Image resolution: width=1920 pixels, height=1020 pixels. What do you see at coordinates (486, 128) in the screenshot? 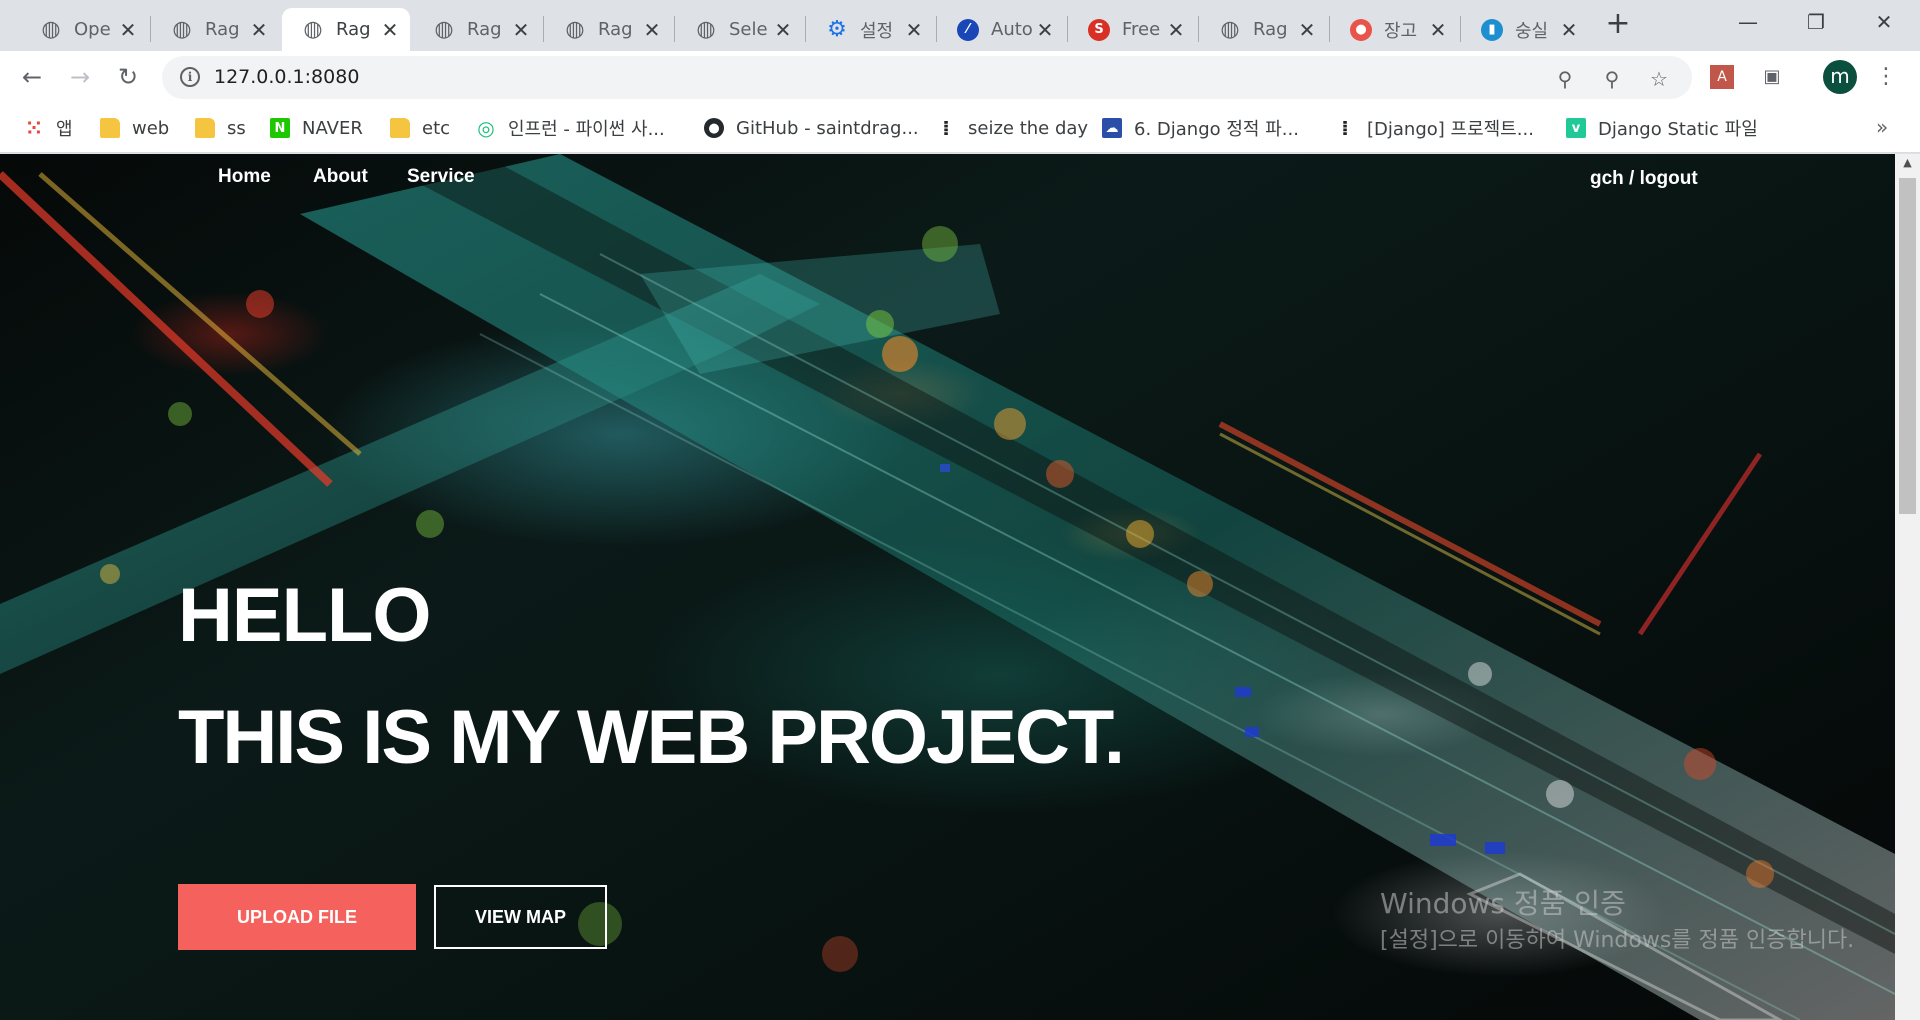
I see `inflearn-icon: ◎` at bounding box center [486, 128].